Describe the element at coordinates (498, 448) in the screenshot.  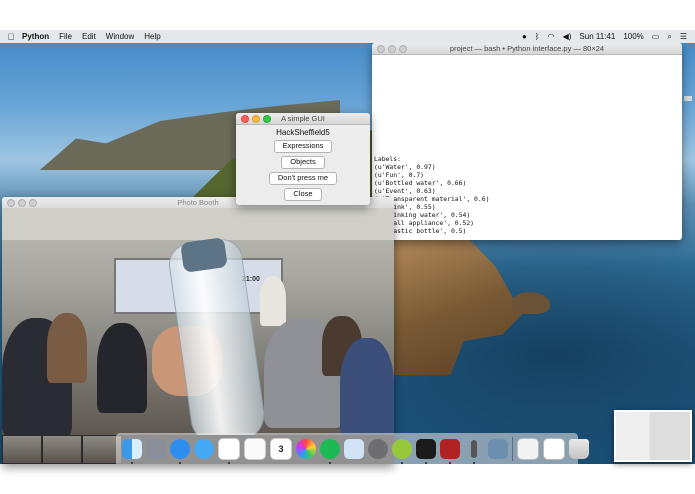
I see `image-capture-icon` at that location.